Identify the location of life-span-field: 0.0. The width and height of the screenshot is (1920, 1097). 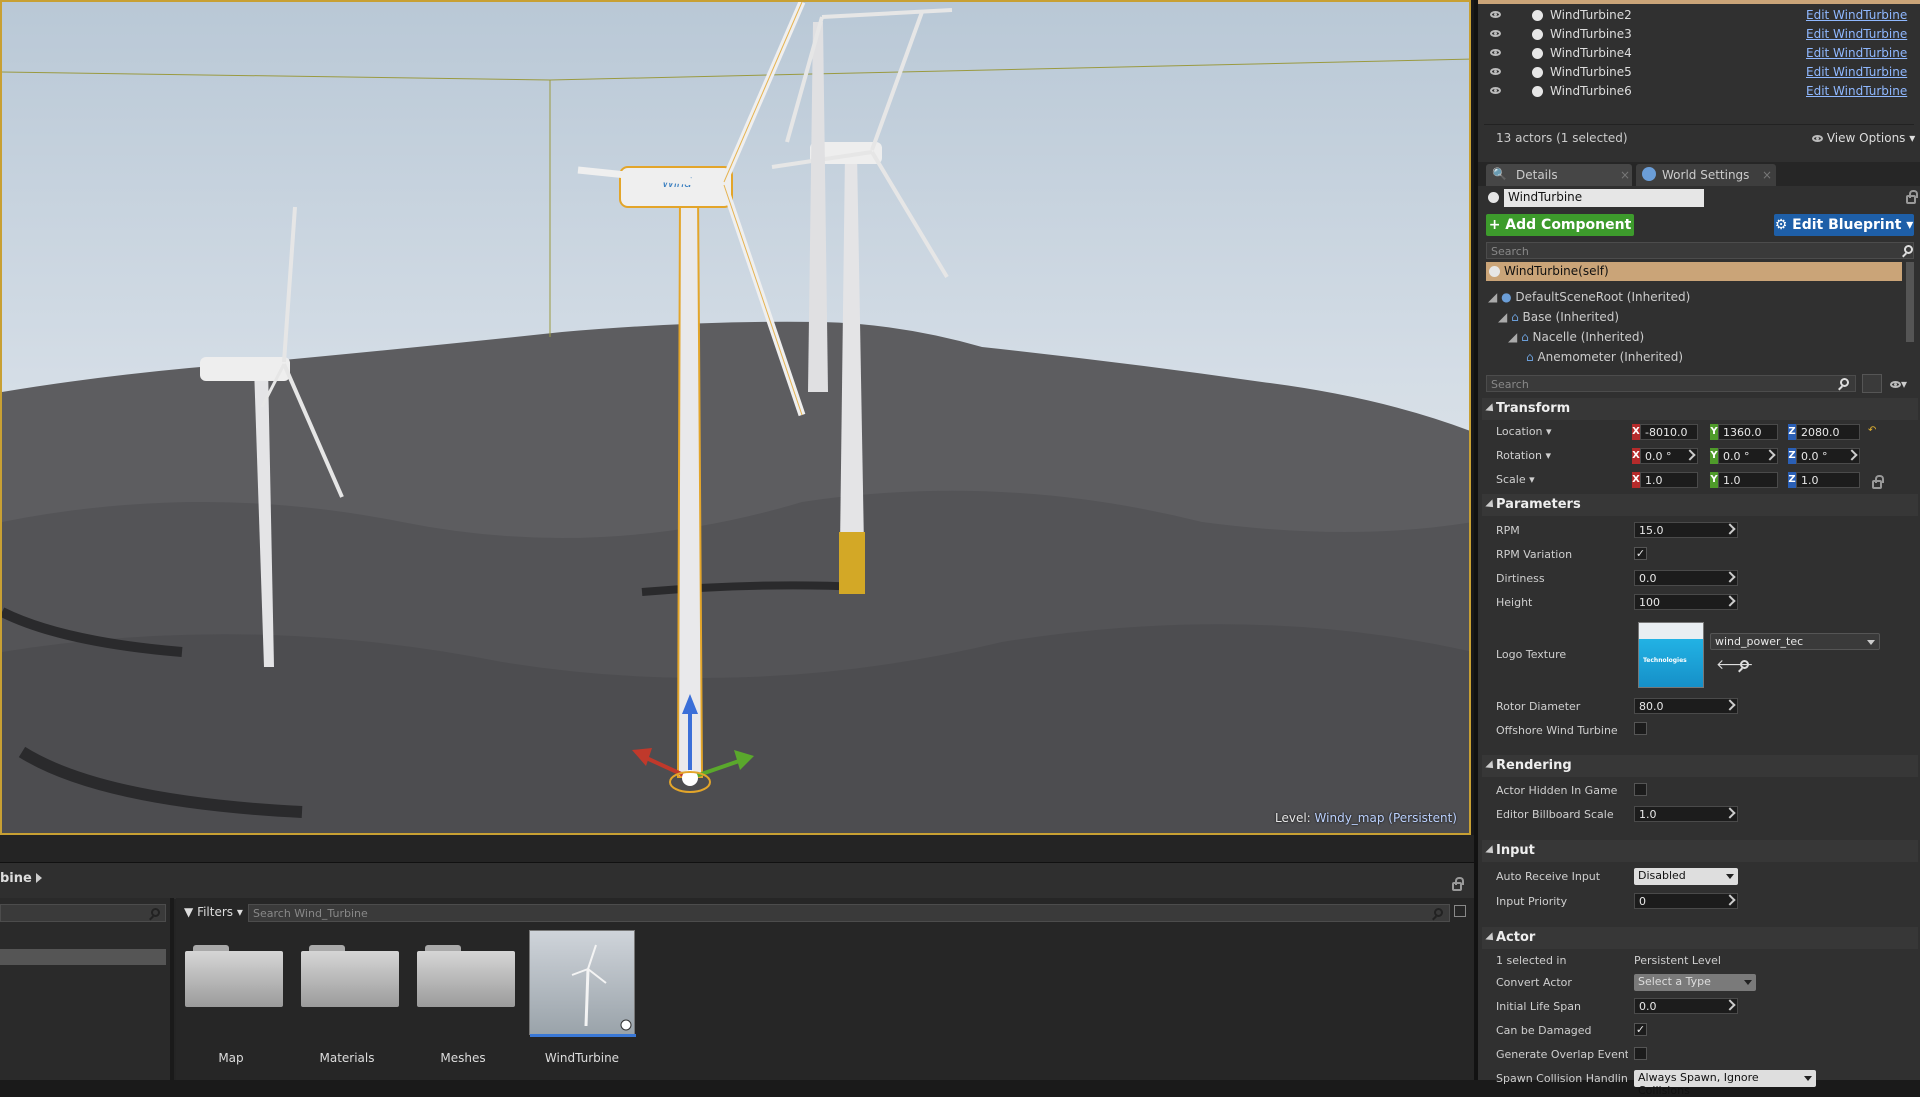
(1686, 1006).